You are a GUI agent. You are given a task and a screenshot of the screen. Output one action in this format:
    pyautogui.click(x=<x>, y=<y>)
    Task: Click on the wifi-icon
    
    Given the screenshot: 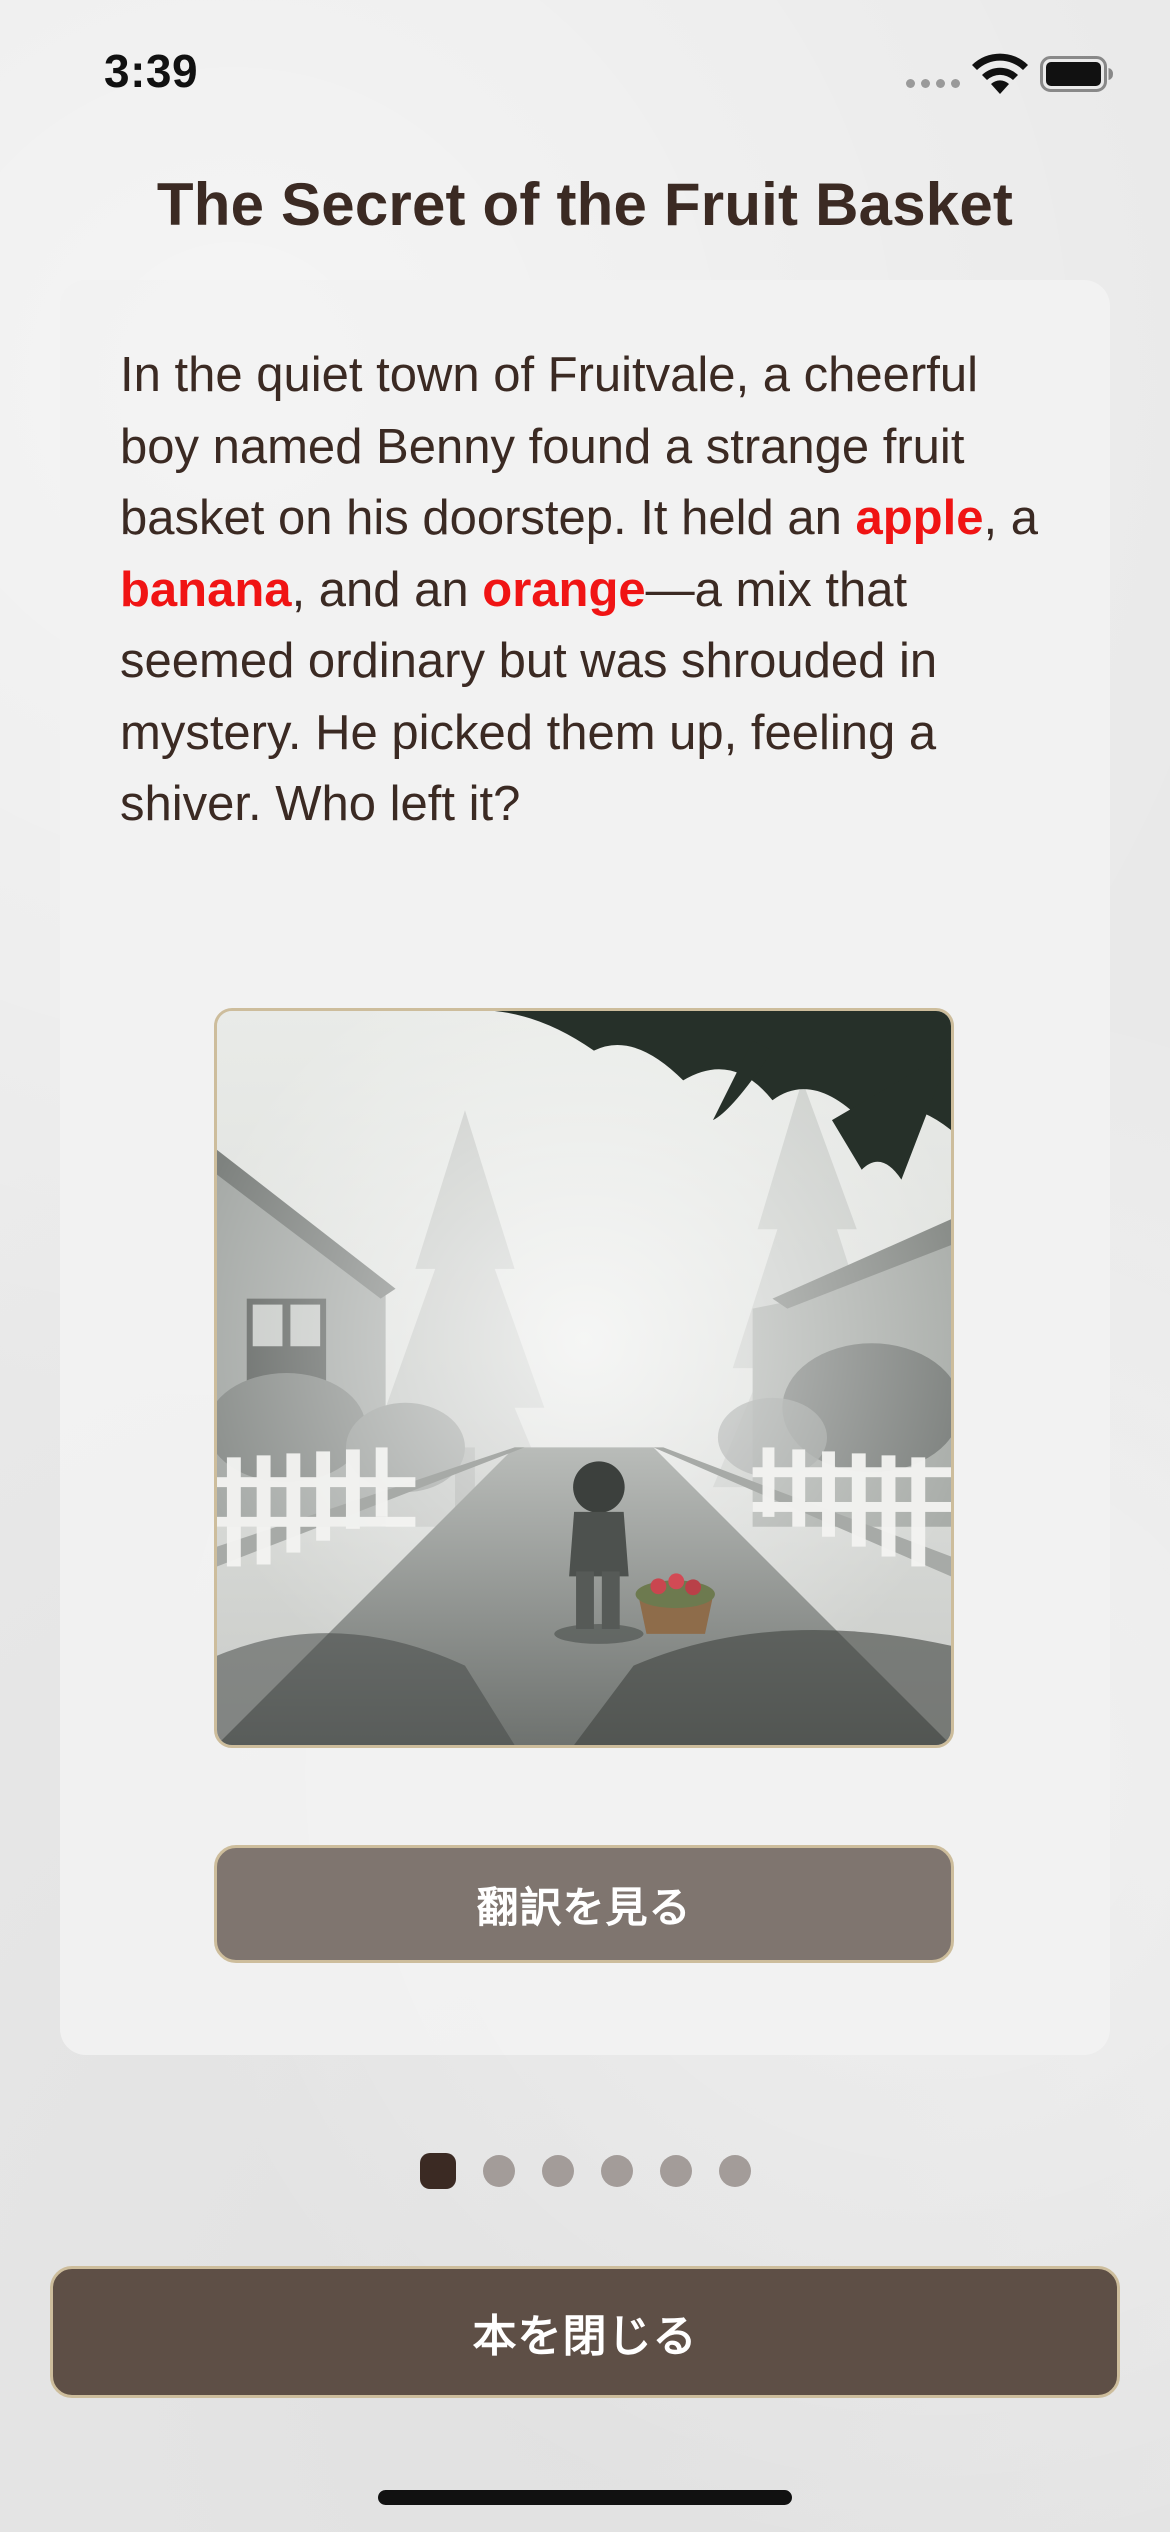 What is the action you would take?
    pyautogui.click(x=1000, y=74)
    